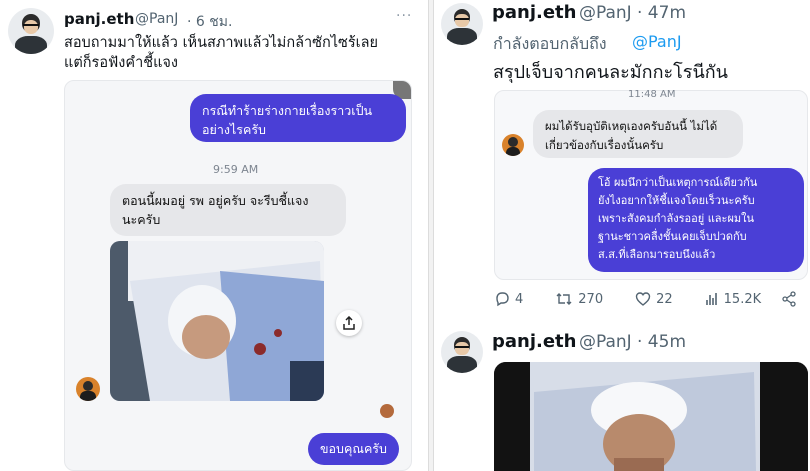 This screenshot has height=471, width=810. Describe the element at coordinates (209, 22) in the screenshot. I see `left-post-time: · 6 ชม.` at that location.